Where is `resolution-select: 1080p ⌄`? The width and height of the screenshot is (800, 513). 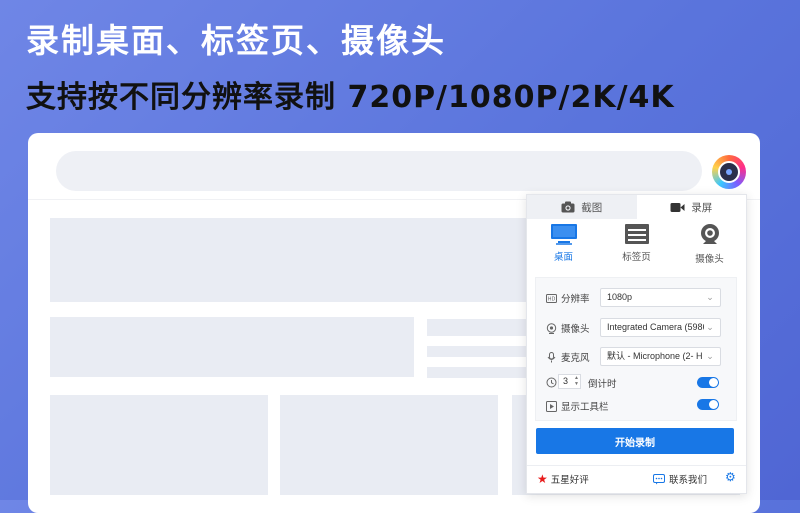 resolution-select: 1080p ⌄ is located at coordinates (660, 297).